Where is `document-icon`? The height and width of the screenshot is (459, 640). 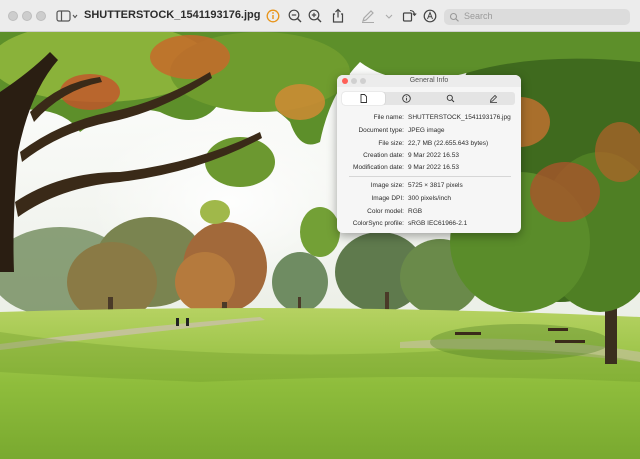
document-icon is located at coordinates (363, 98).